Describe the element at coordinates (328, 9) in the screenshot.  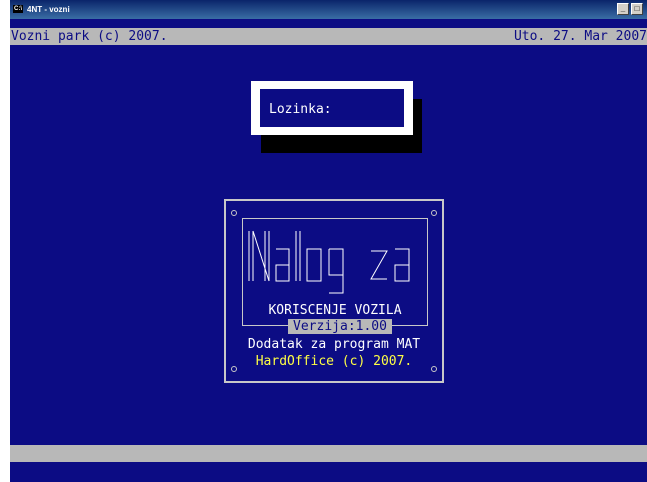
I see `window-titlebar: C:\ 4NT - vozni _ □` at that location.